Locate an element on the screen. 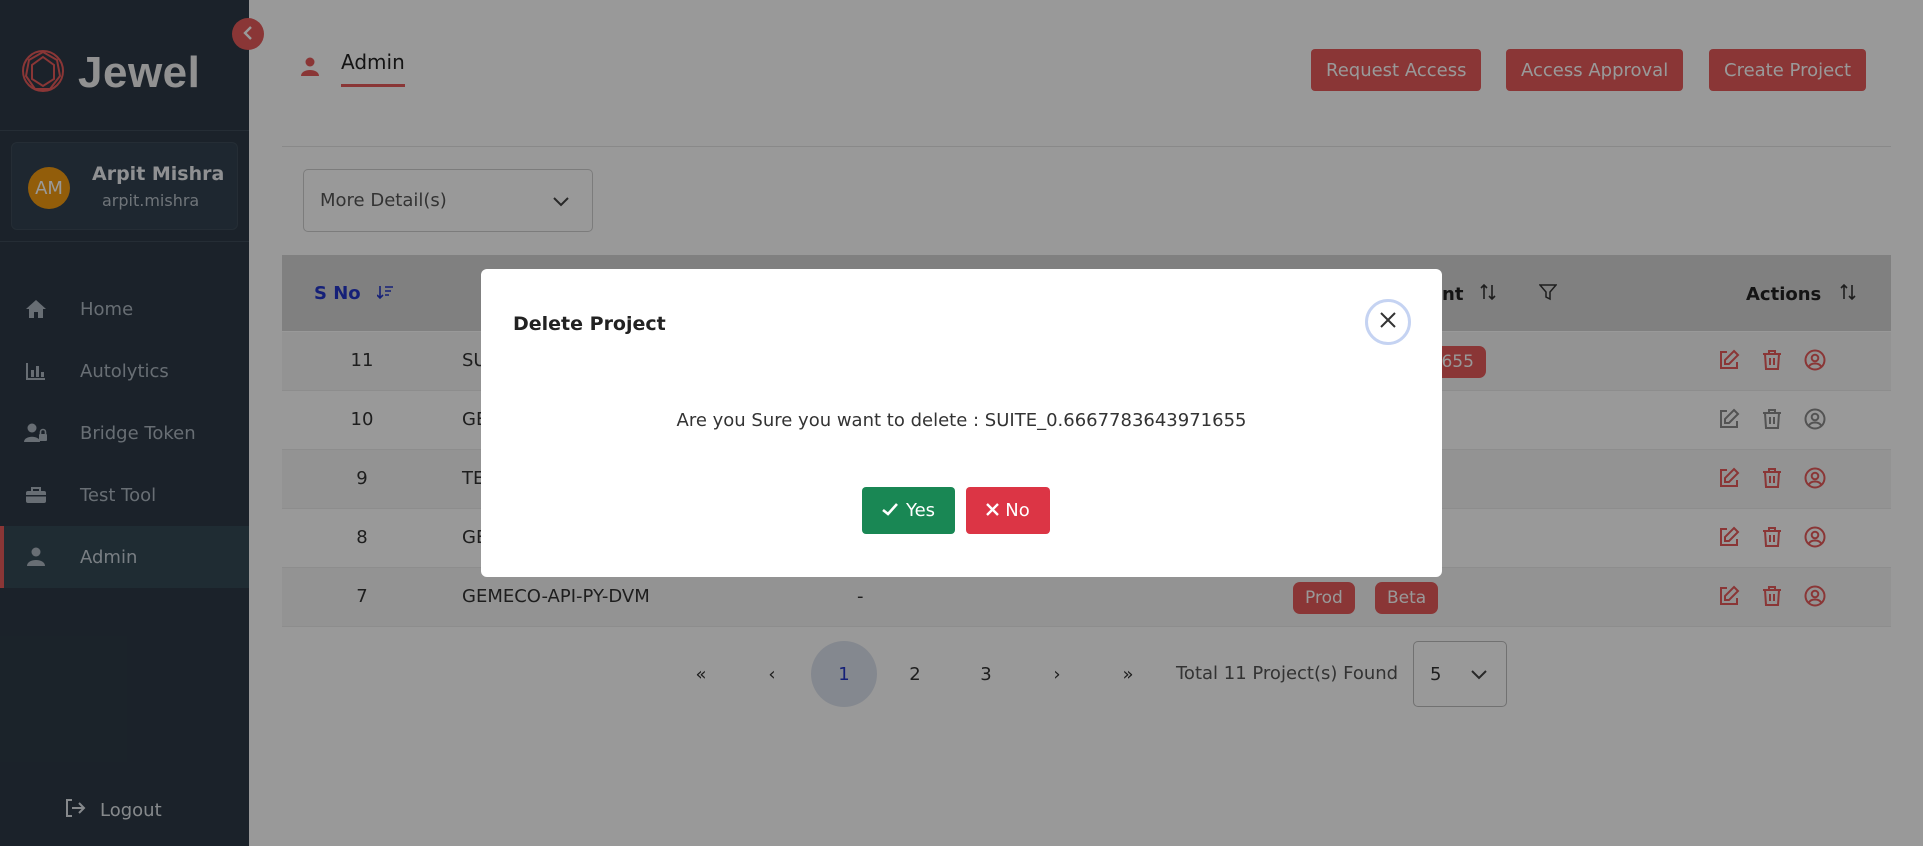 Image resolution: width=1923 pixels, height=846 pixels. confirm-no-button: No is located at coordinates (1008, 510).